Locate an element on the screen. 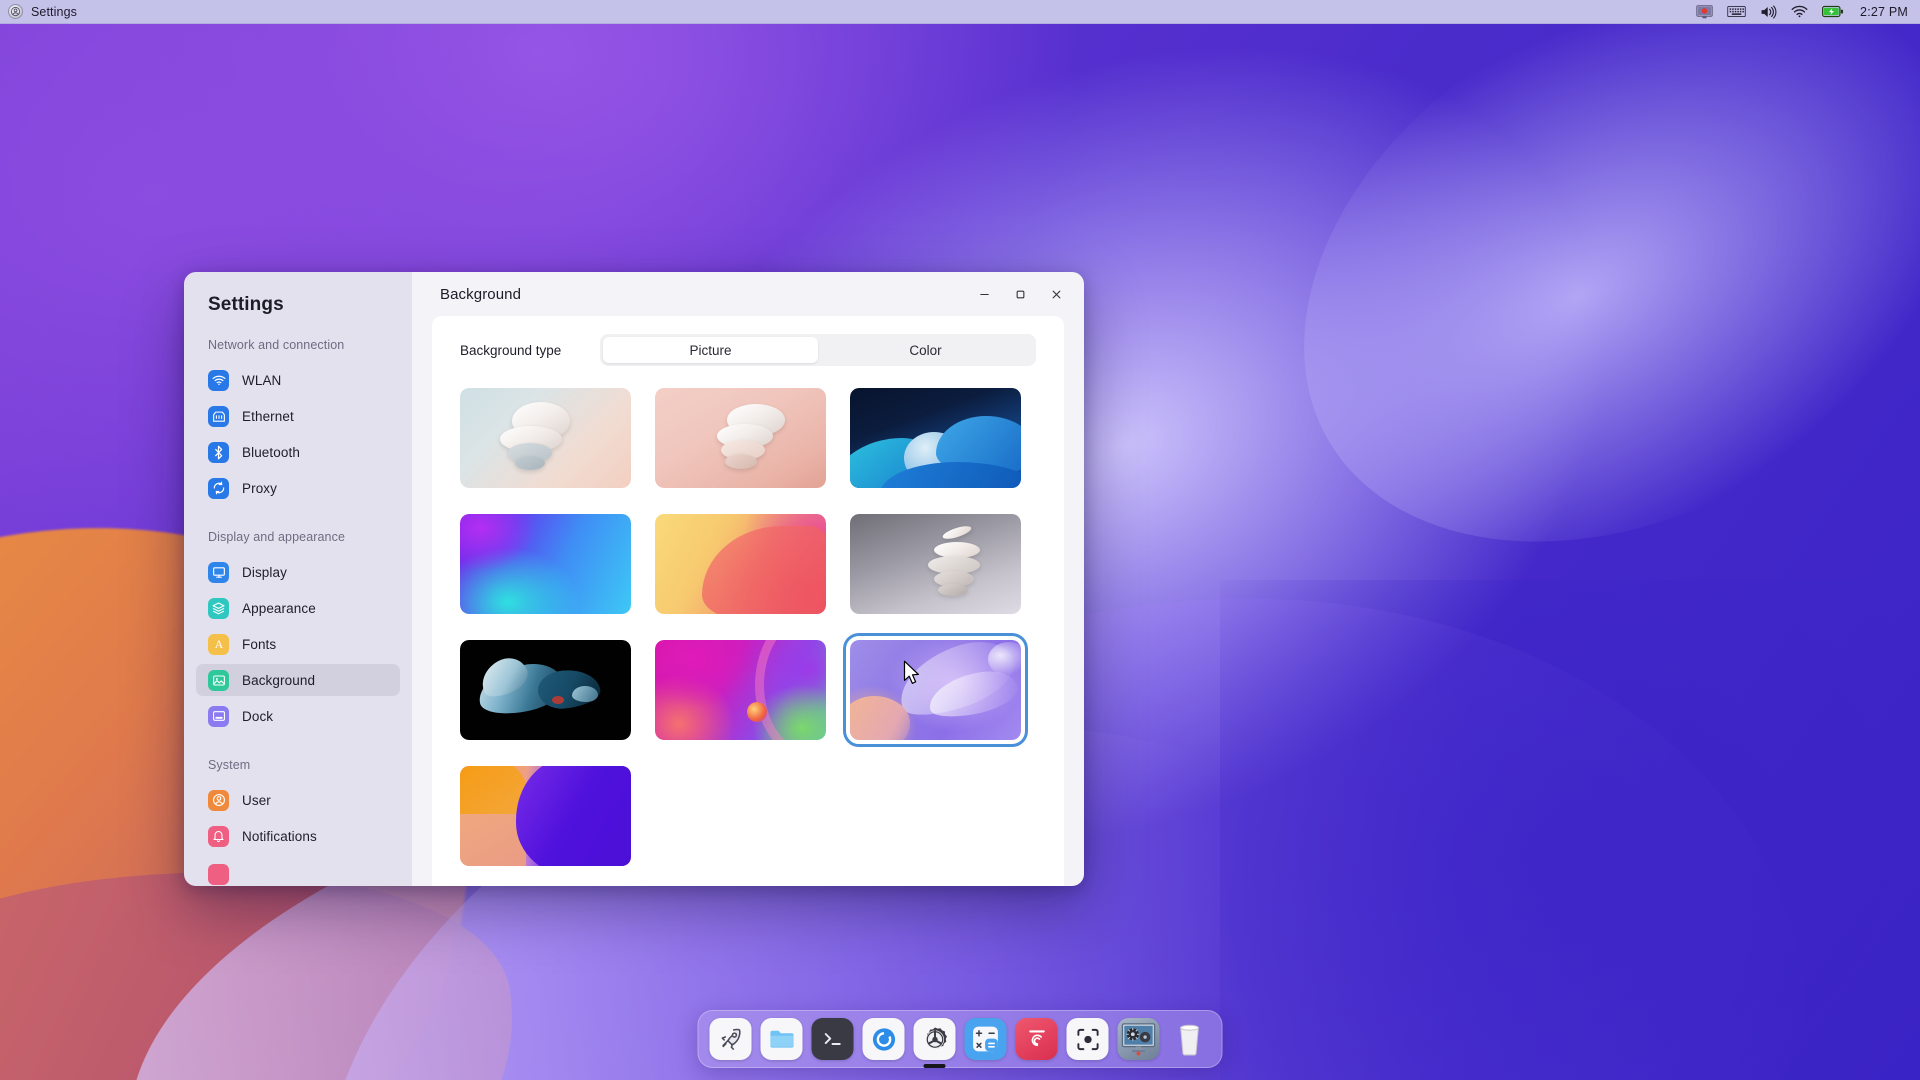 The image size is (1920, 1080). sidebar-item-notifications: Notifications is located at coordinates (298, 836).